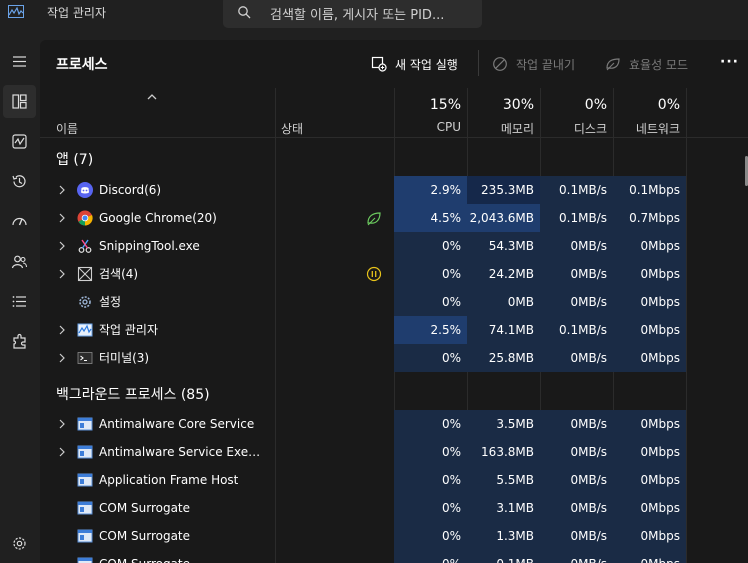  Describe the element at coordinates (503, 358) in the screenshot. I see `memory-value: 25.8MB` at that location.